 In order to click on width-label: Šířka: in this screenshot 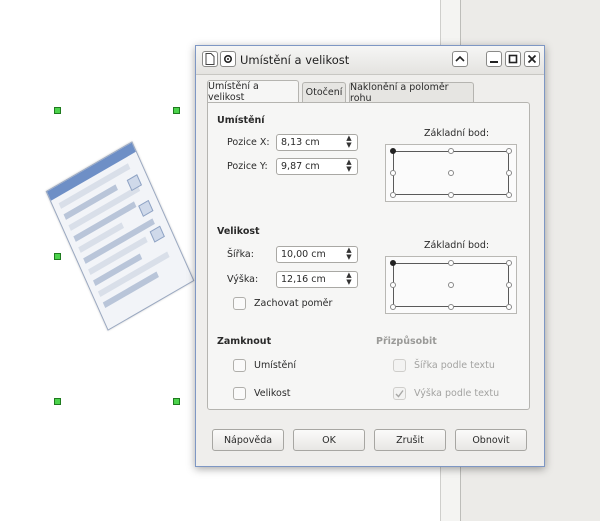, I will do `click(240, 254)`.